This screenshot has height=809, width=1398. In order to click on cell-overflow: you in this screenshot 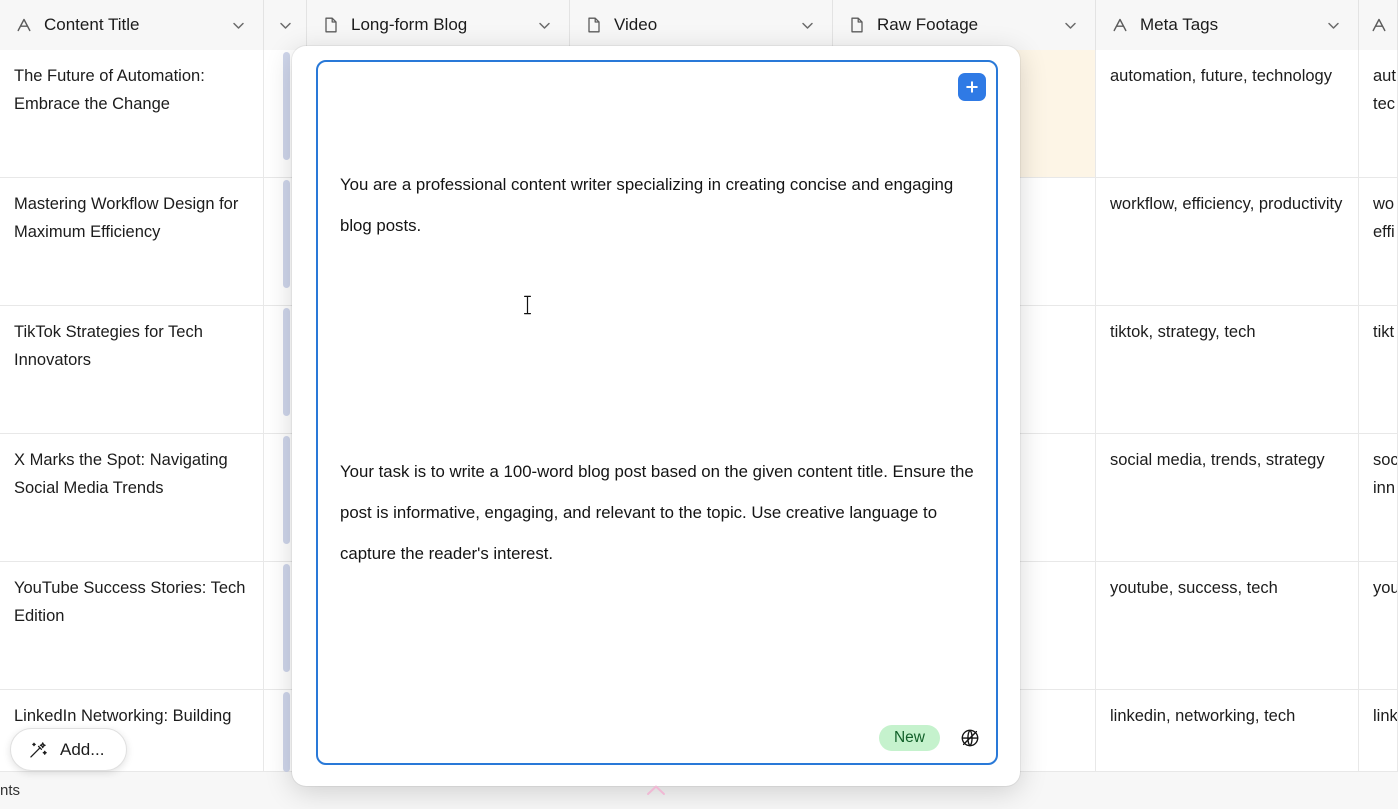, I will do `click(1378, 625)`.